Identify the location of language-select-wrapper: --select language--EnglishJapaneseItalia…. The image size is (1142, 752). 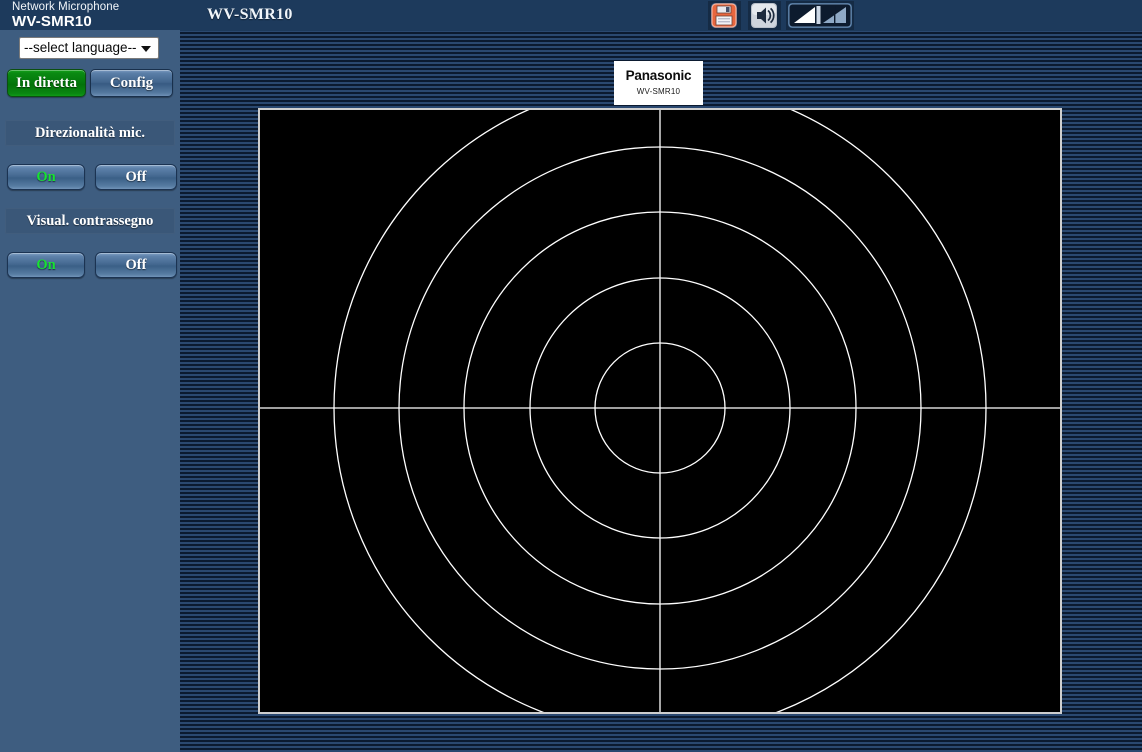
(89, 48).